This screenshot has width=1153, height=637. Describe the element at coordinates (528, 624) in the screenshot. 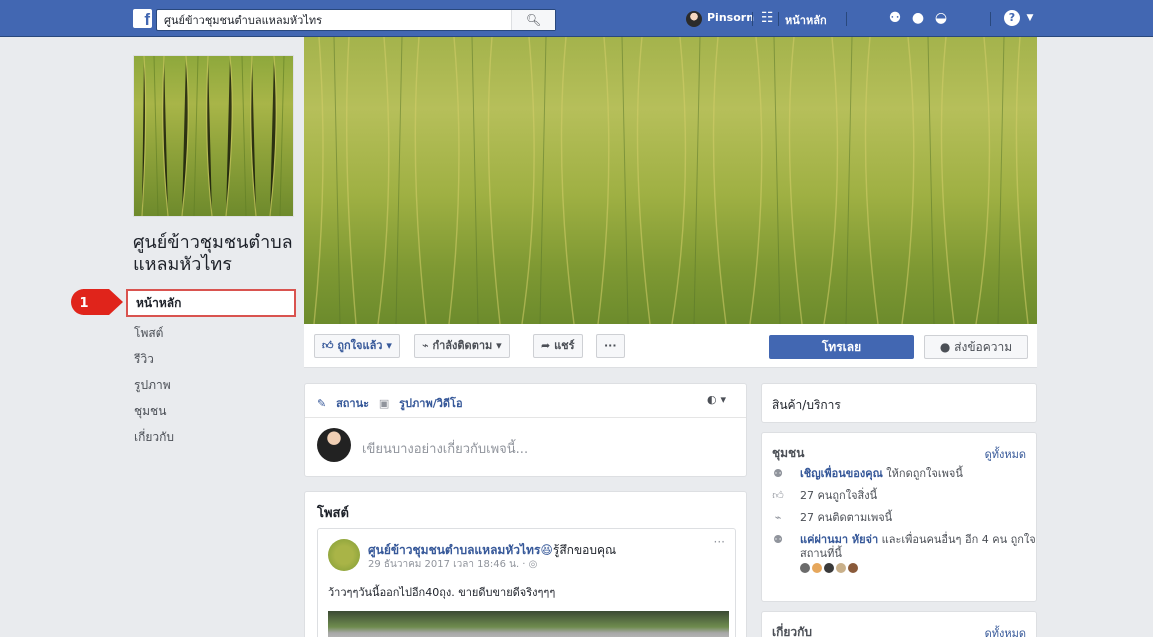

I see `post-image` at that location.